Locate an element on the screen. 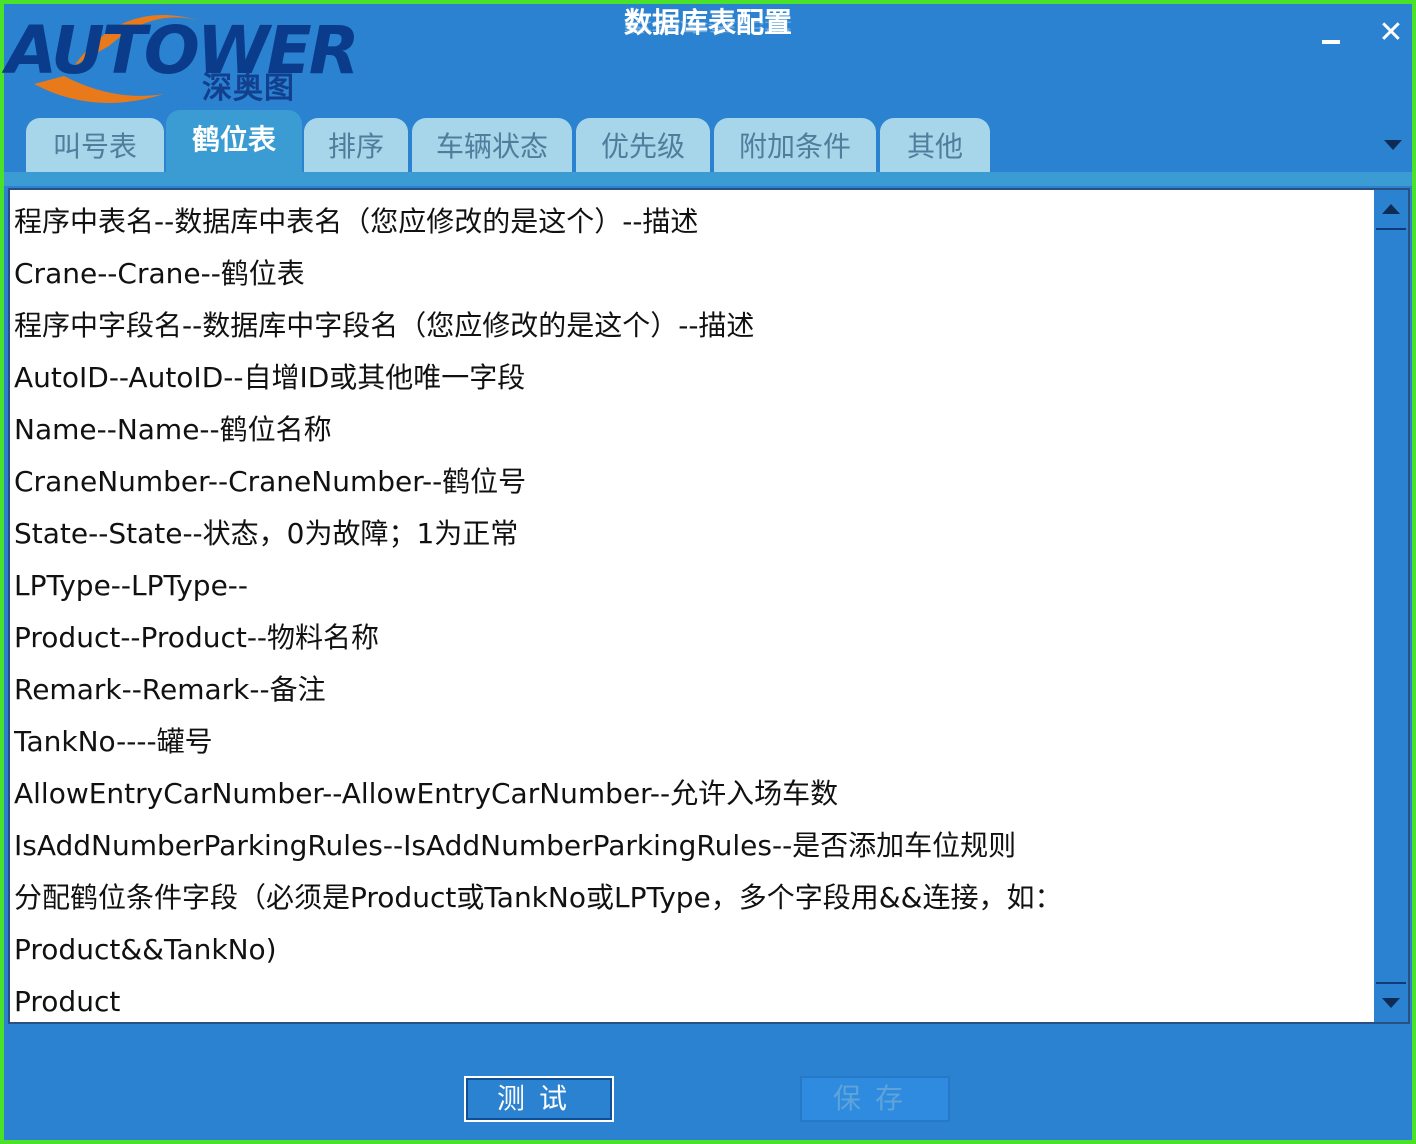 Image resolution: width=1416 pixels, height=1144 pixels. editor-line: LPType--LPType-- is located at coordinates (691, 586).